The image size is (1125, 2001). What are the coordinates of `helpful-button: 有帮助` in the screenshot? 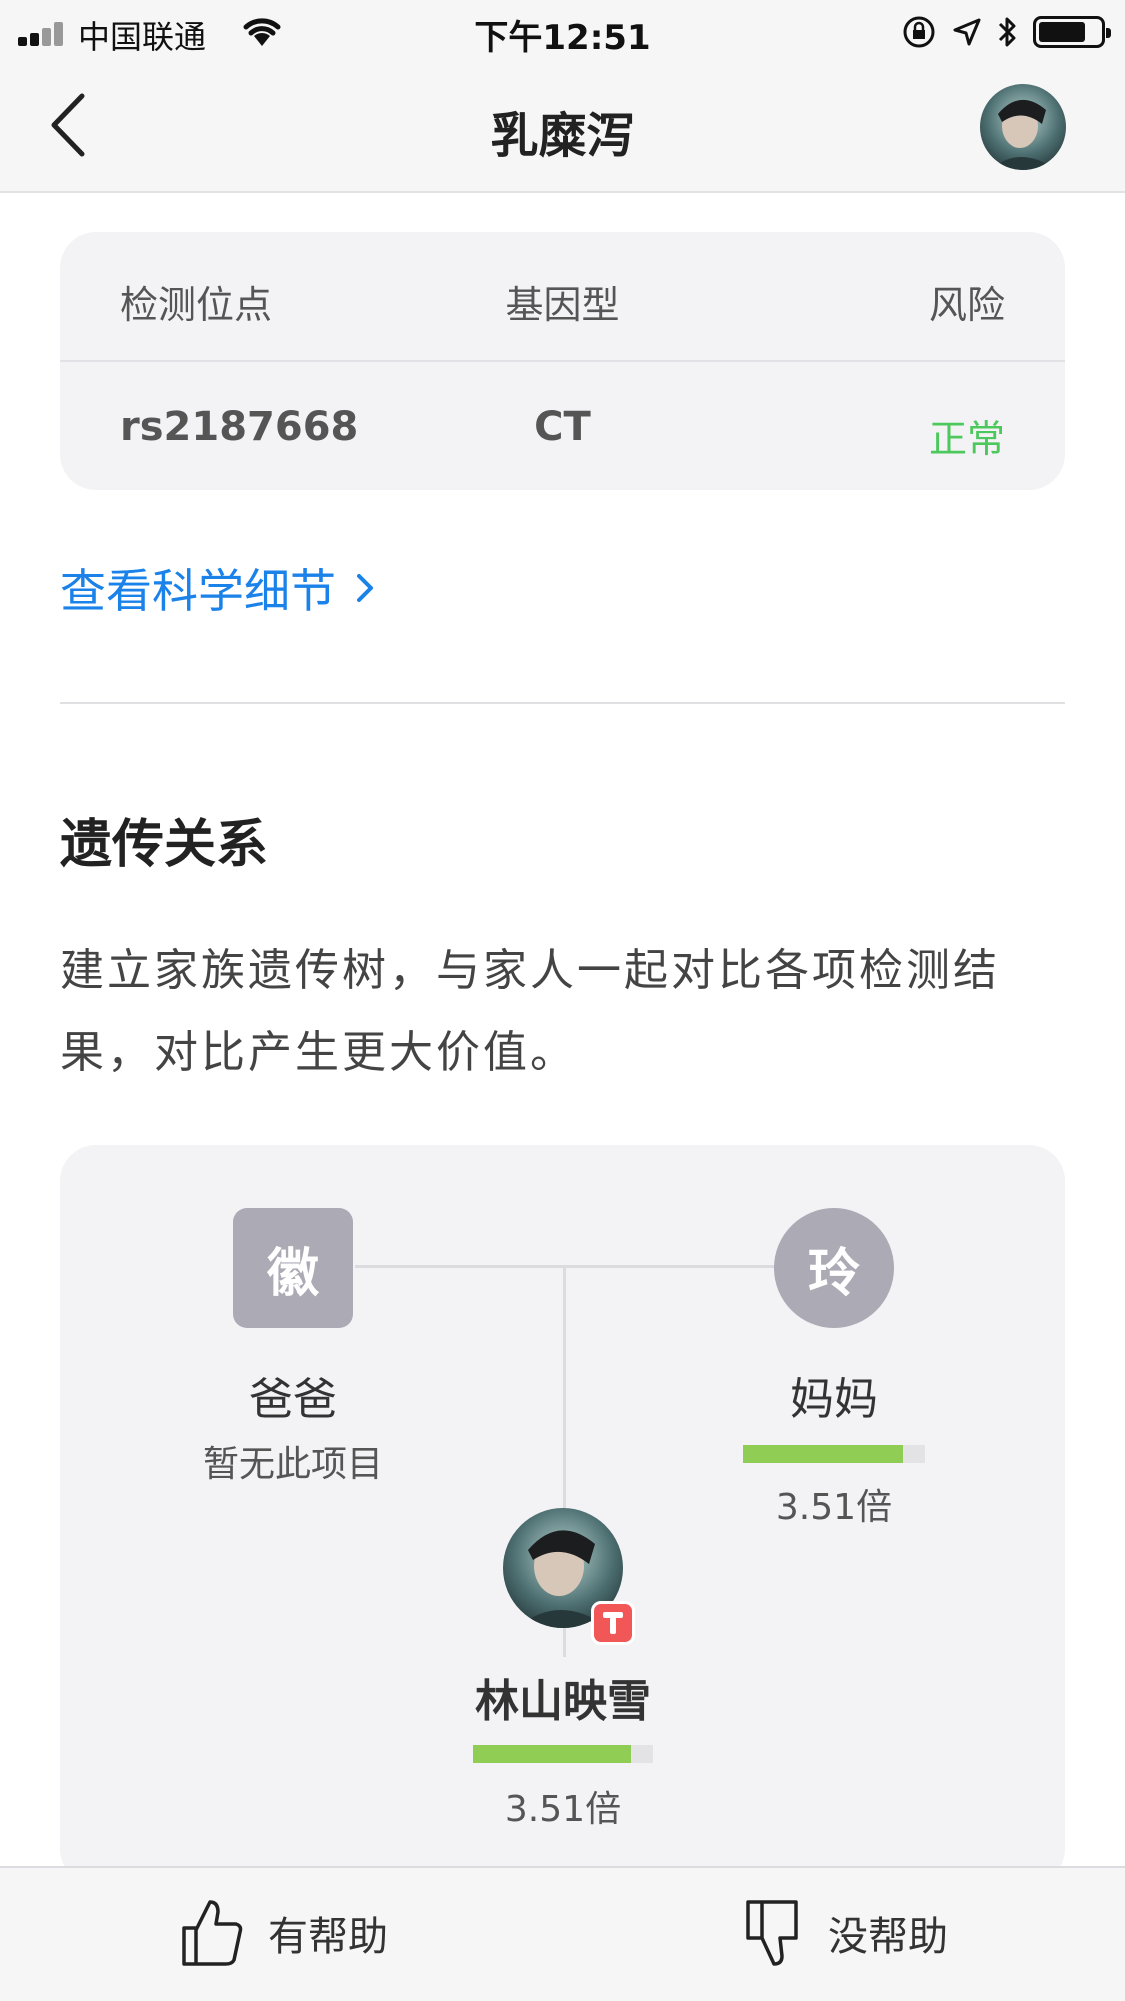 It's located at (284, 1933).